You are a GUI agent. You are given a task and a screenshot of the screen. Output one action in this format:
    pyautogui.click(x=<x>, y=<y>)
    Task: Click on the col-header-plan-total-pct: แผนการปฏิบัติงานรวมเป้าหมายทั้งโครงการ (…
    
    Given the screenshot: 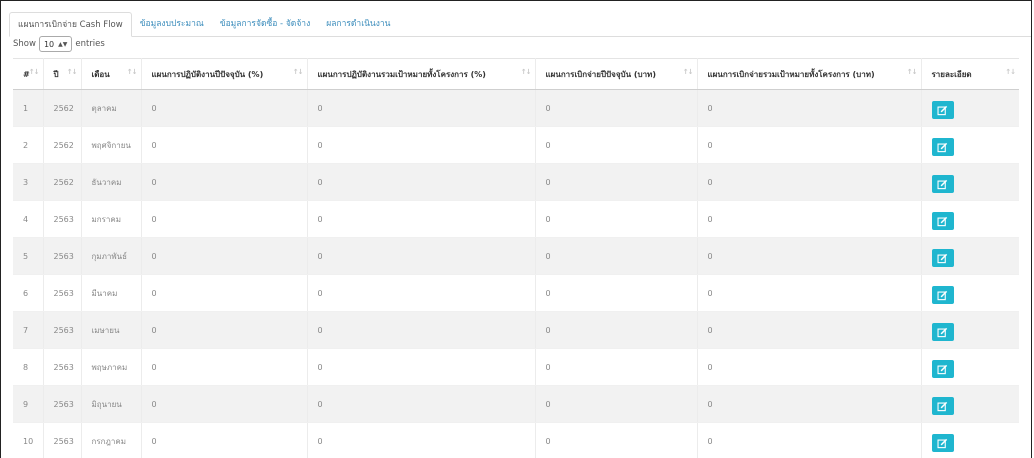 What is the action you would take?
    pyautogui.click(x=421, y=74)
    